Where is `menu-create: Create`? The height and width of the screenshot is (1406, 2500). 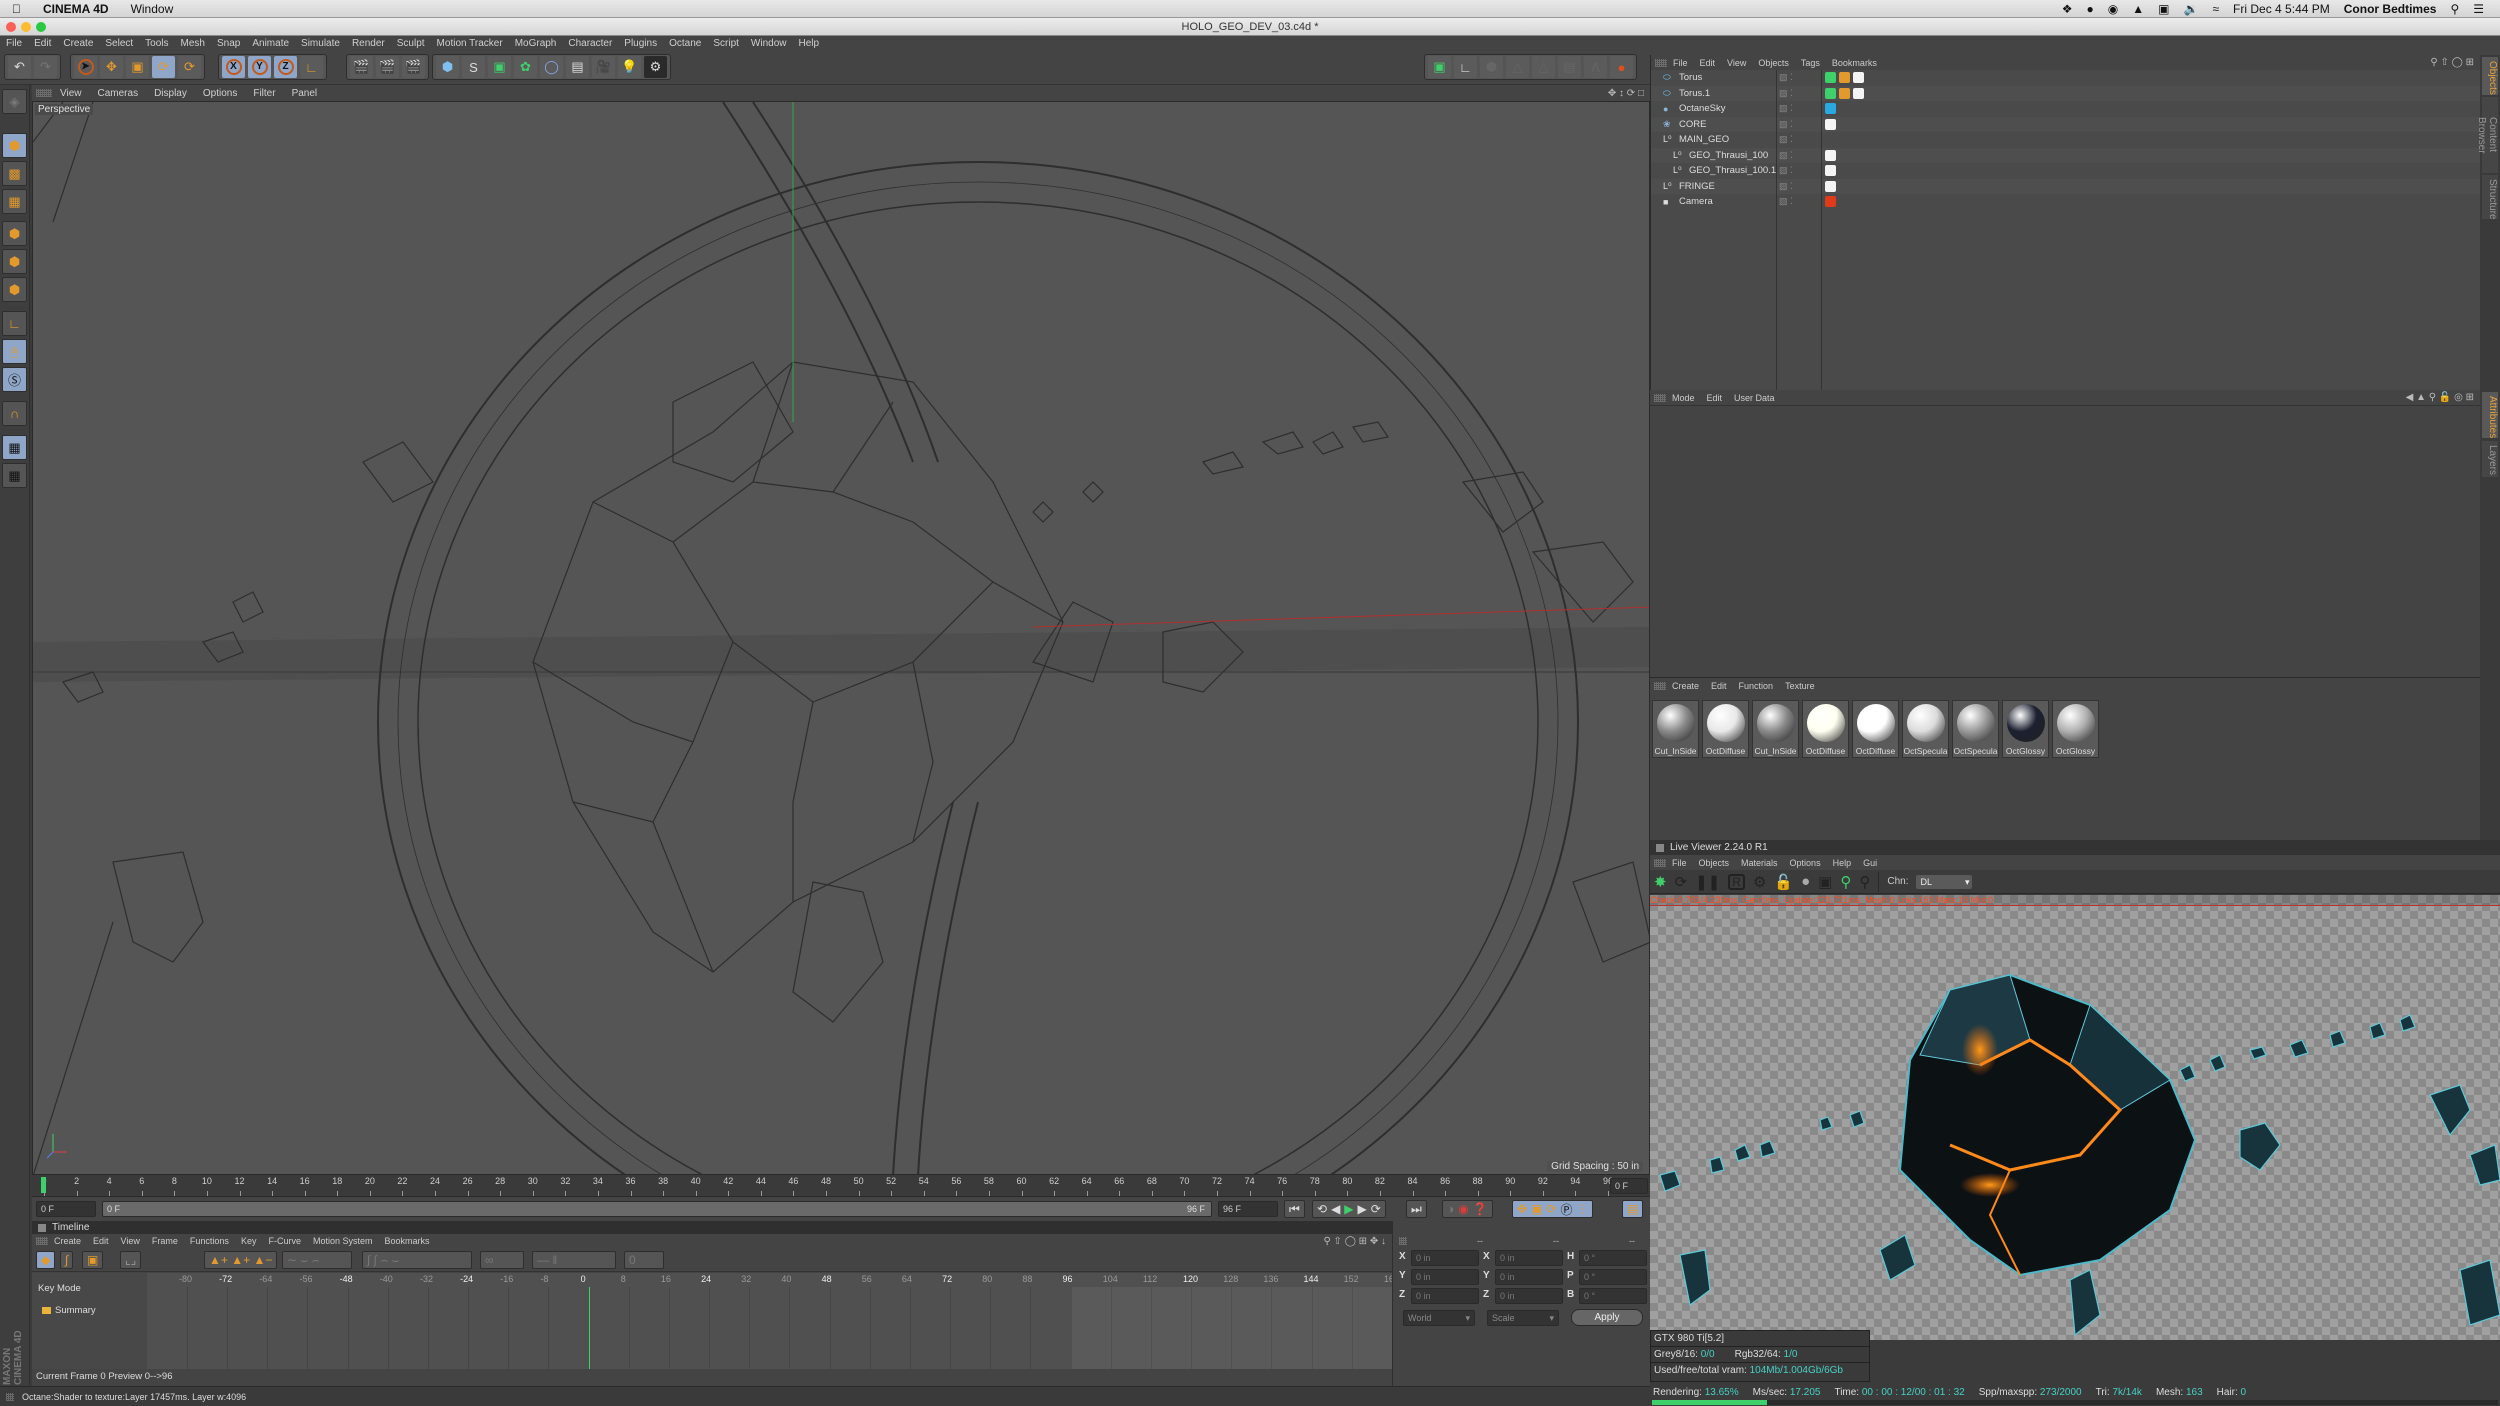
menu-create: Create is located at coordinates (78, 43).